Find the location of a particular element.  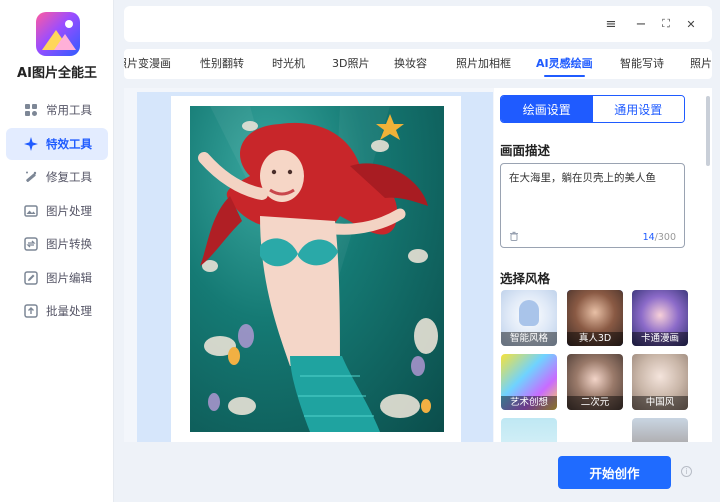

sidebar-item-label: 特效工具 is located at coordinates (69, 143).